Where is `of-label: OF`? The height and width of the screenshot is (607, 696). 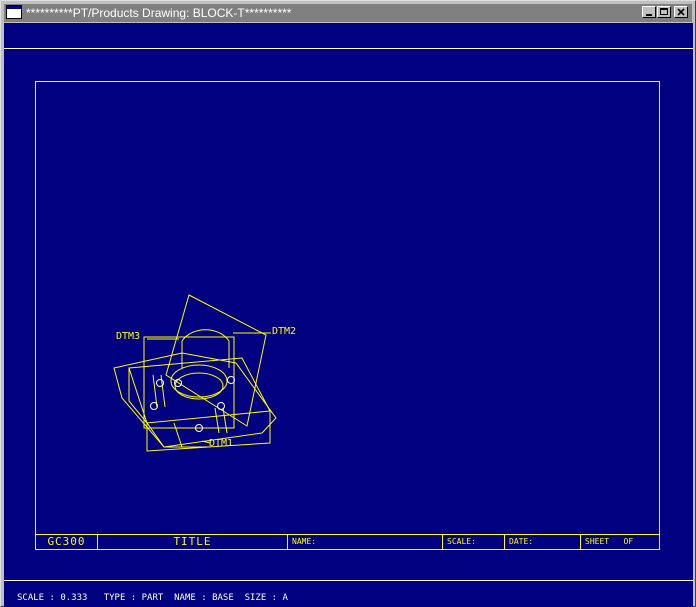 of-label: OF is located at coordinates (628, 541).